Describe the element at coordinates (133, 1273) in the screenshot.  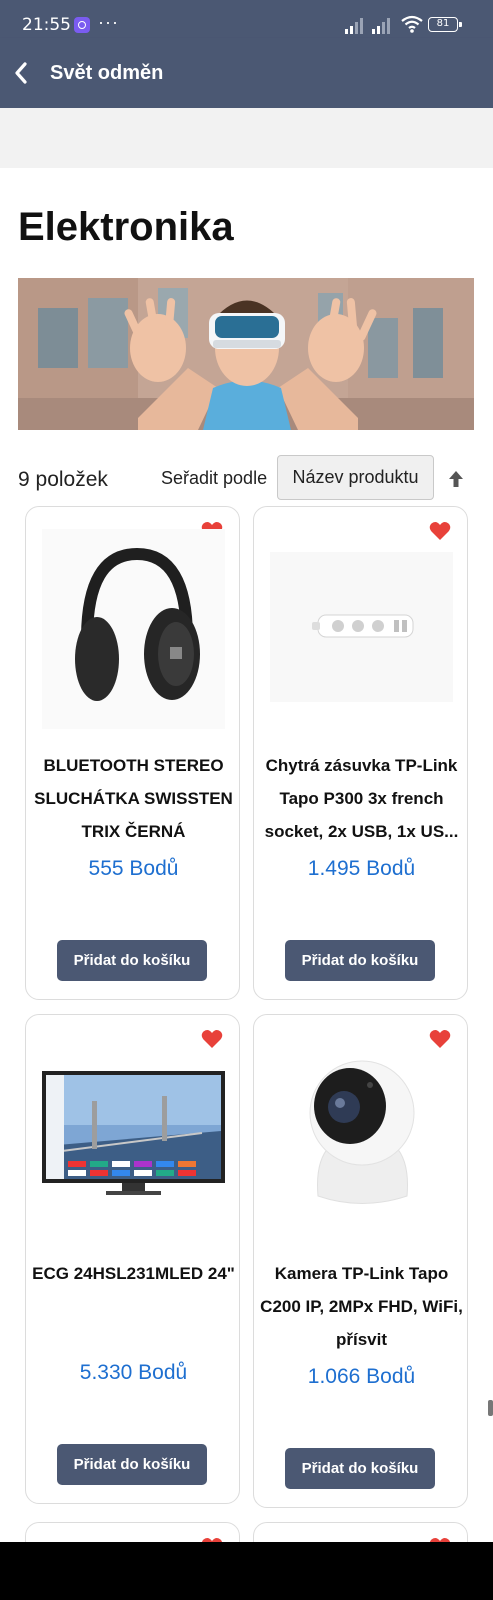
I see `product-name: ECG 24HSL231MLED 24"` at that location.